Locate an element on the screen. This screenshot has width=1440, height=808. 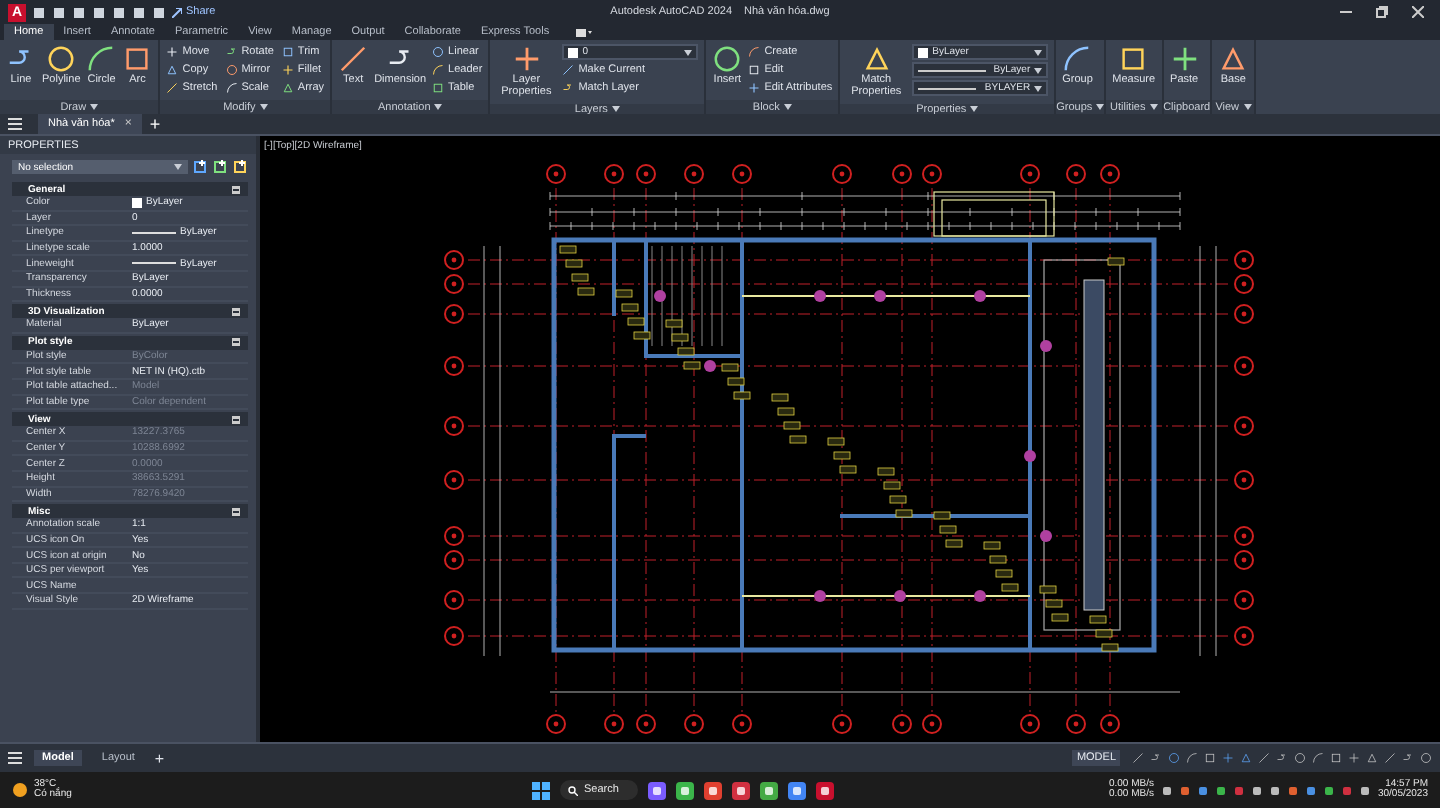
workspace-icon is located at coordinates (583, 32).